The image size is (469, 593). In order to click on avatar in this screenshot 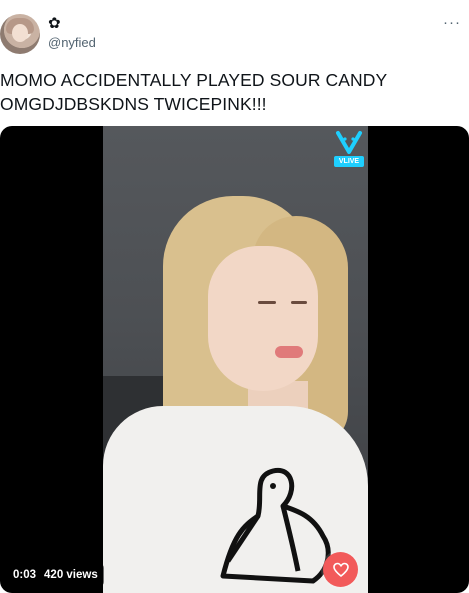, I will do `click(20, 34)`.